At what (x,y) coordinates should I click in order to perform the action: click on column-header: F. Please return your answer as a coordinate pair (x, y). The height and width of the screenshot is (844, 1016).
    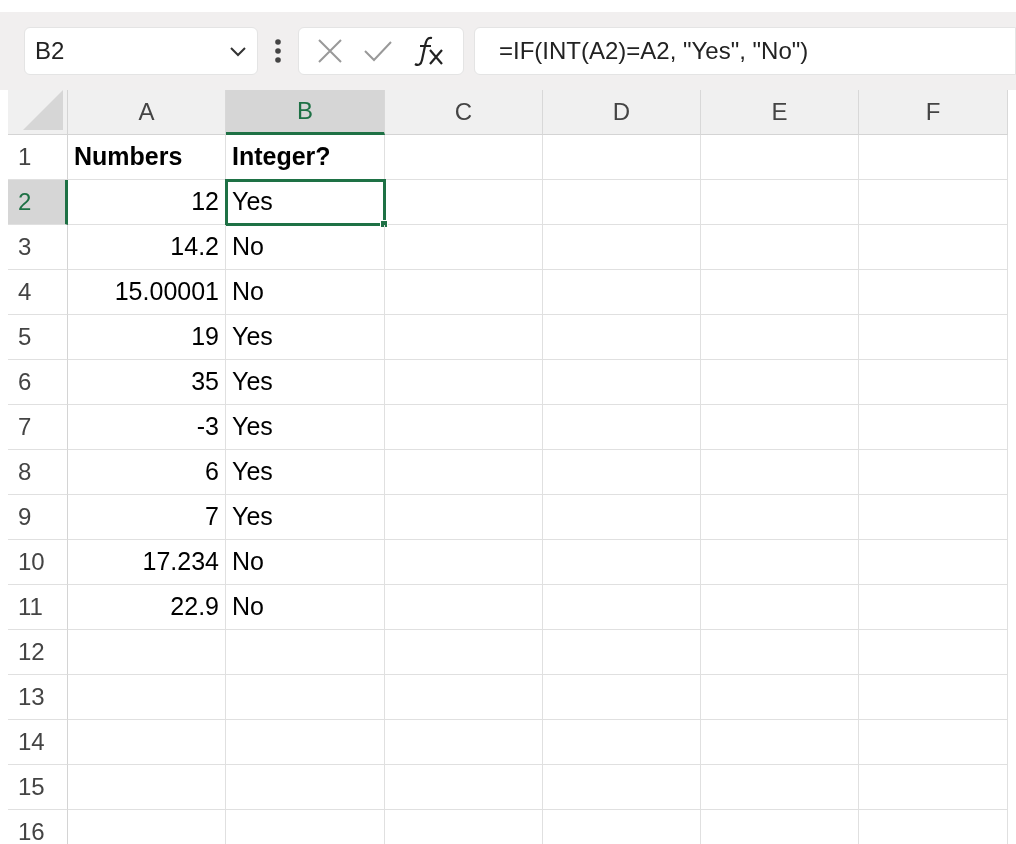
    Looking at the image, I should click on (933, 112).